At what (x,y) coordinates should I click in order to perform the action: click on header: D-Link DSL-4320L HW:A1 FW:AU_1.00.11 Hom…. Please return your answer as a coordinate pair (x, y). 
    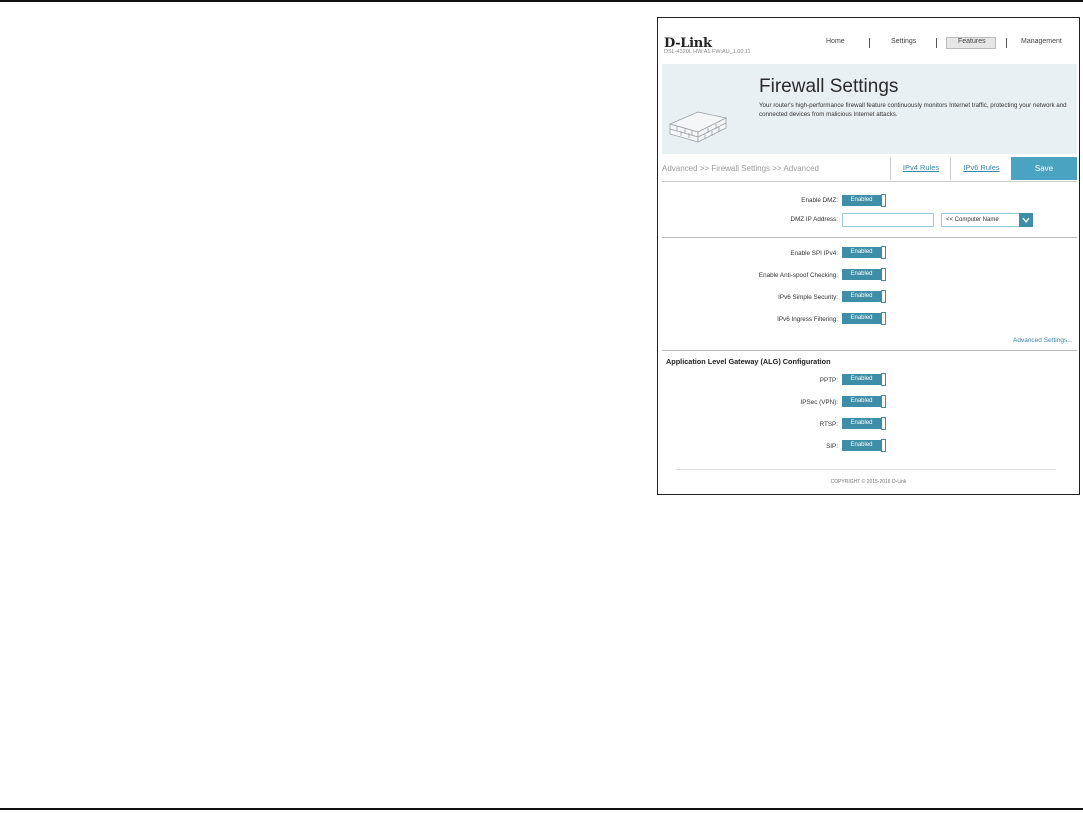
    Looking at the image, I should click on (868, 41).